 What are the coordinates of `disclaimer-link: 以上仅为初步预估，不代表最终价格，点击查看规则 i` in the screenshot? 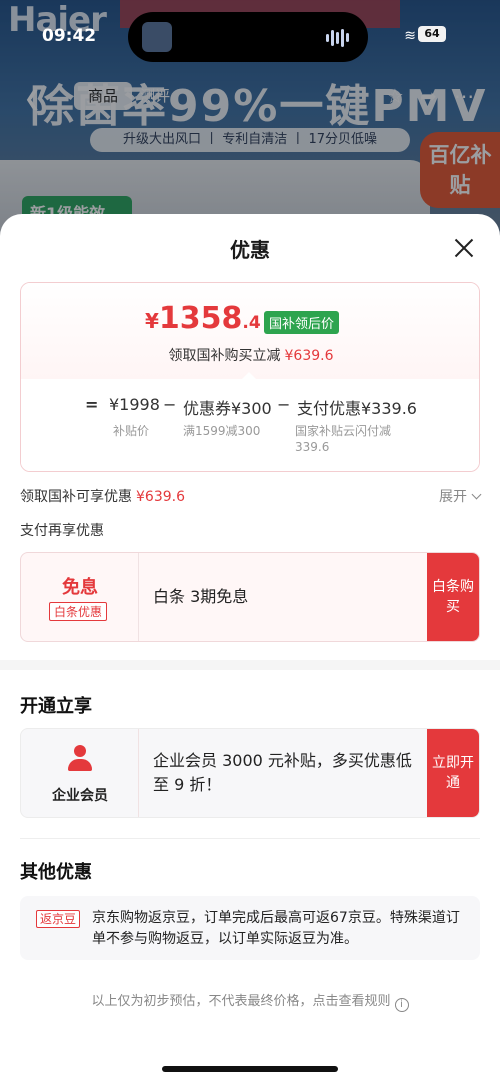 It's located at (250, 1001).